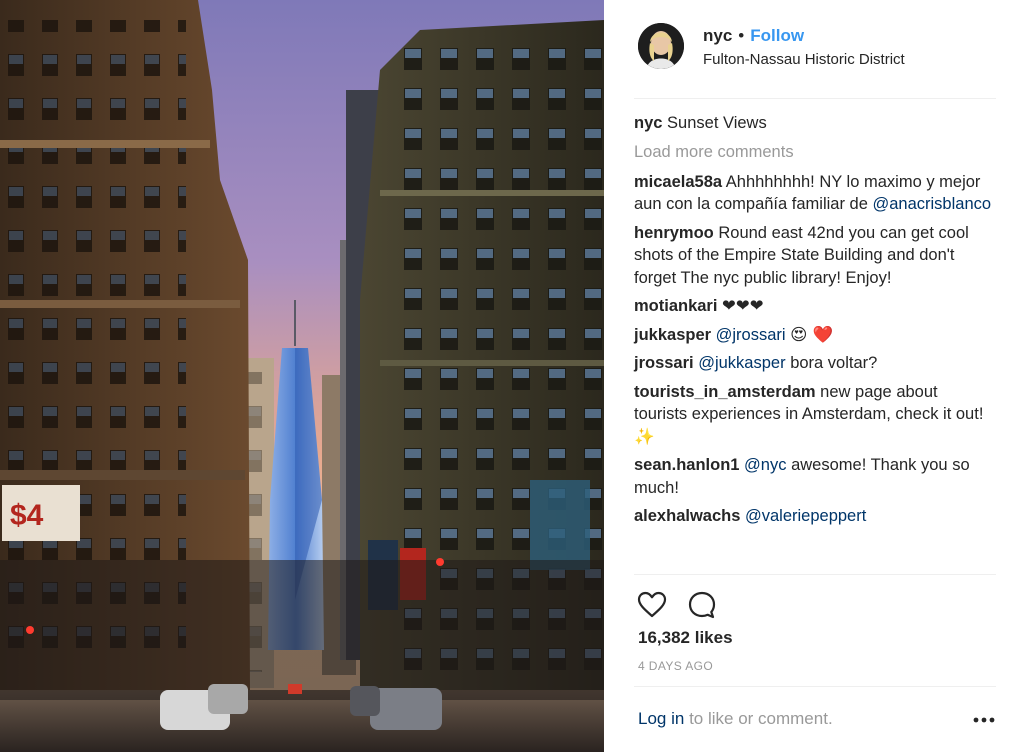 Image resolution: width=1024 pixels, height=753 pixels. What do you see at coordinates (805, 516) in the screenshot?
I see `comment-mention: @valeriepeppert` at bounding box center [805, 516].